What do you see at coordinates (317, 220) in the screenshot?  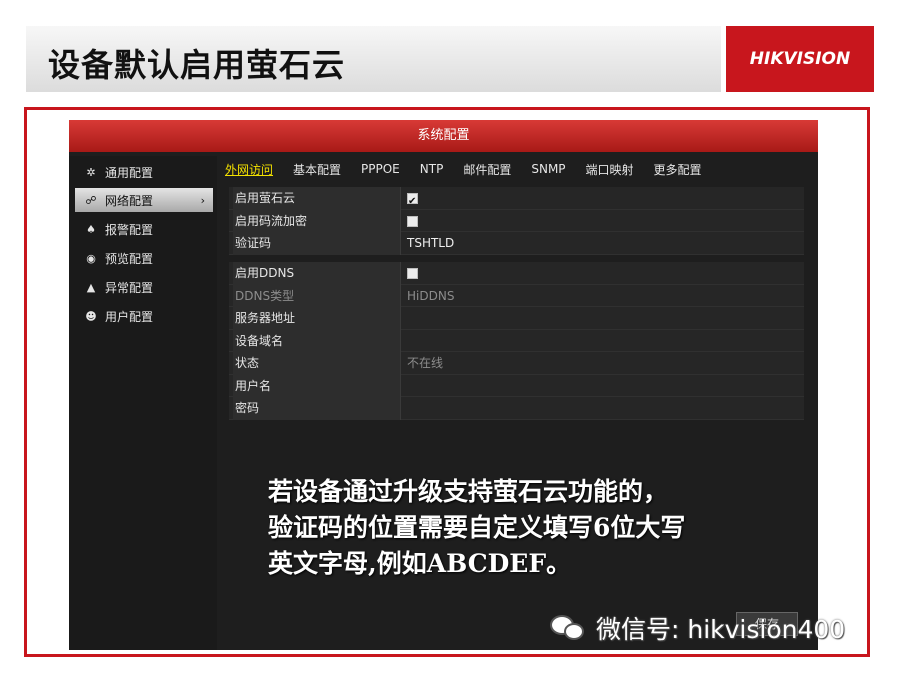 I see `stream-encrypt-label: 启用码流加密` at bounding box center [317, 220].